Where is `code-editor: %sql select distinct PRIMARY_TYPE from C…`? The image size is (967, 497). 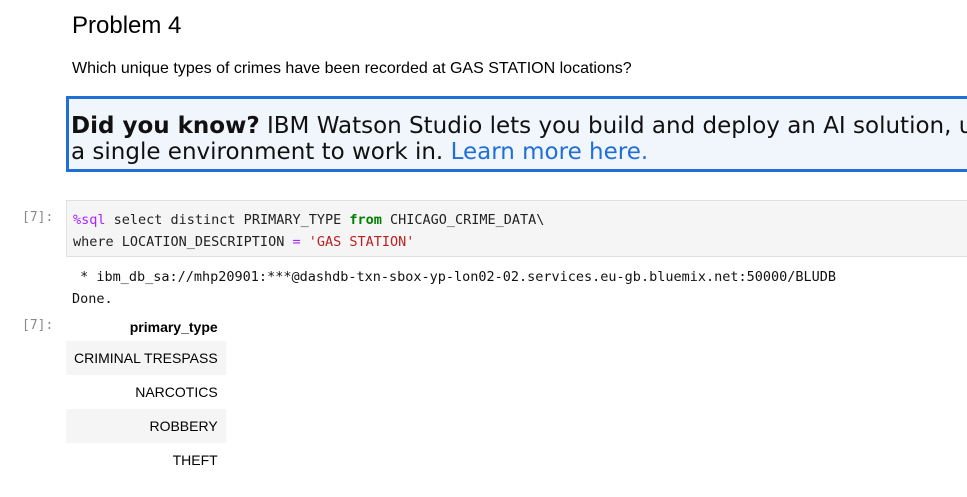
code-editor: %sql select distinct PRIMARY_TYPE from C… is located at coordinates (308, 231).